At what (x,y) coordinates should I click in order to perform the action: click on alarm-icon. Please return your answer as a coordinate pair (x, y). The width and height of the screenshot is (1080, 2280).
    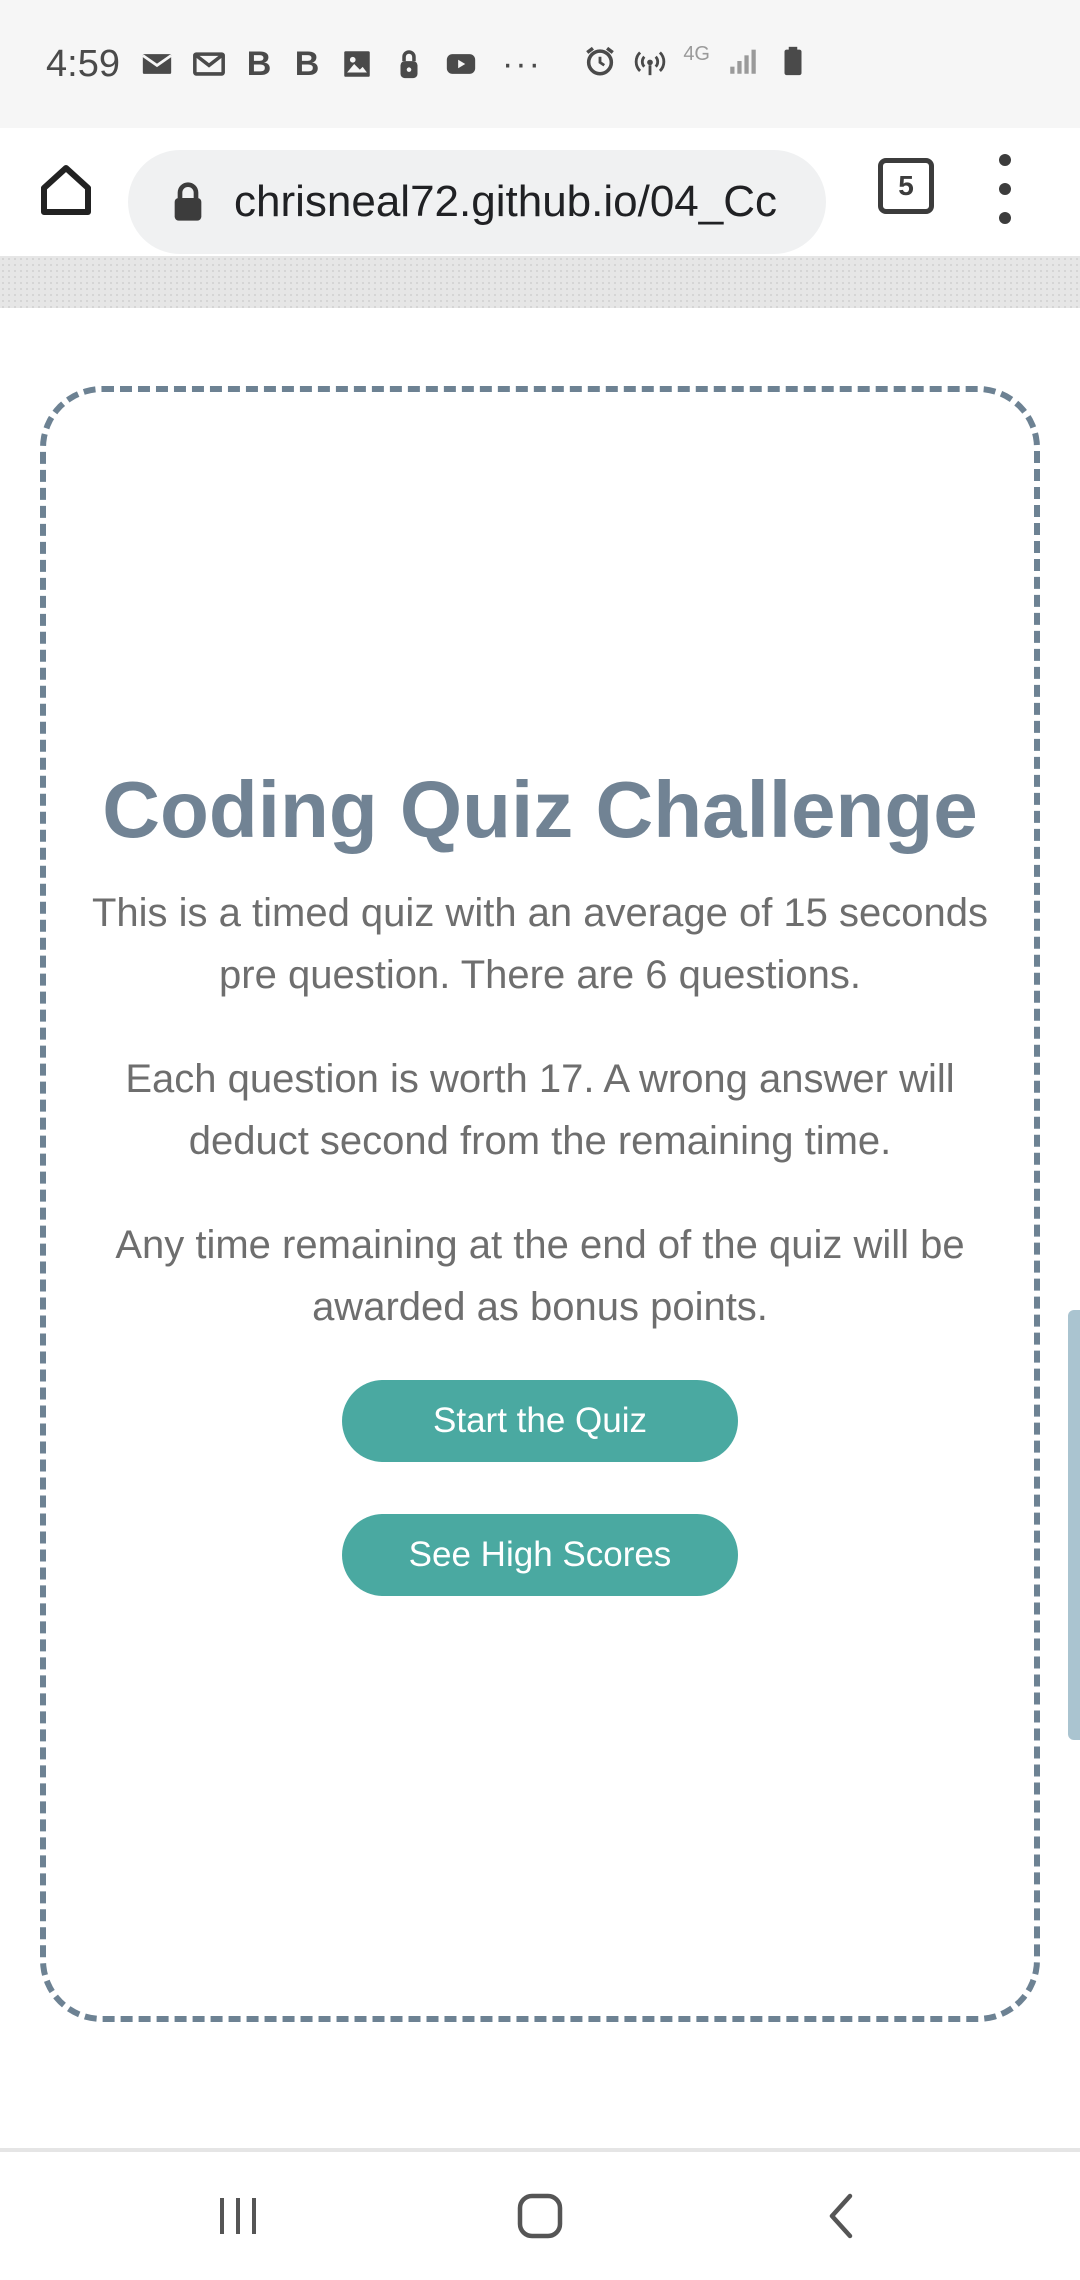
    Looking at the image, I should click on (600, 61).